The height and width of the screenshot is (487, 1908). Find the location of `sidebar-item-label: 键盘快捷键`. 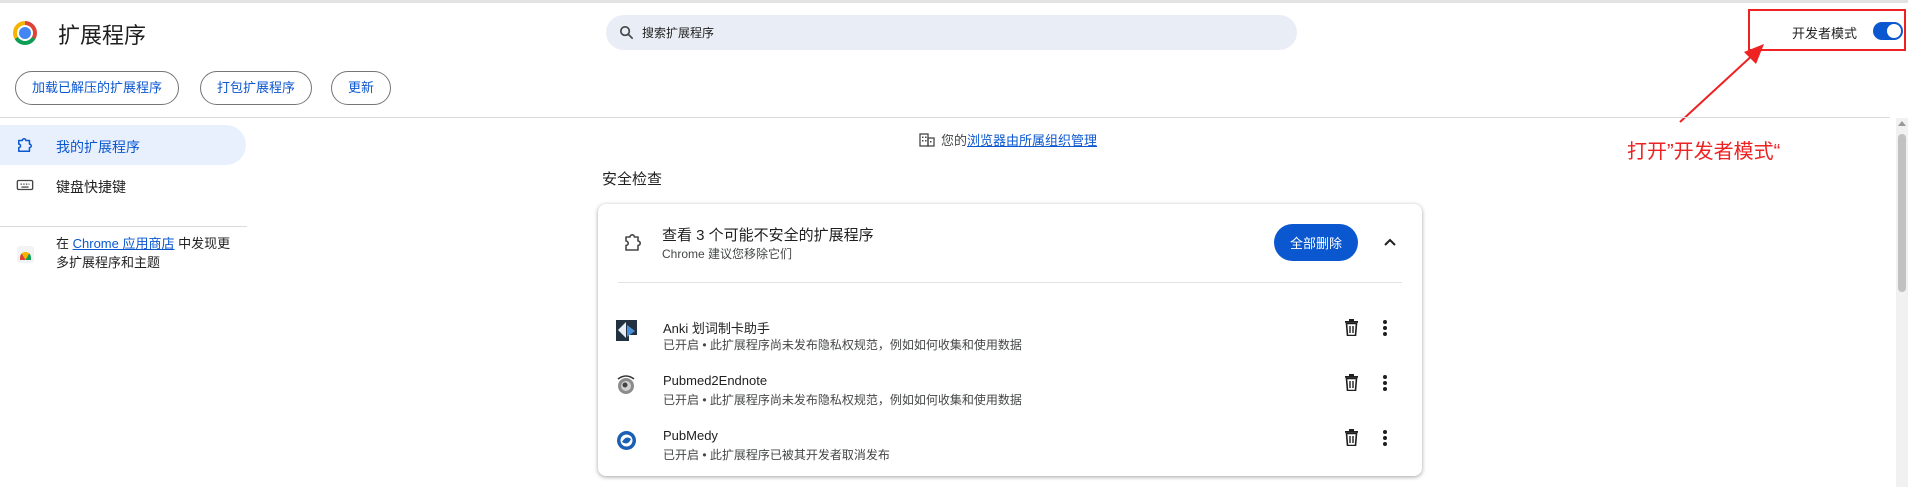

sidebar-item-label: 键盘快捷键 is located at coordinates (91, 187).